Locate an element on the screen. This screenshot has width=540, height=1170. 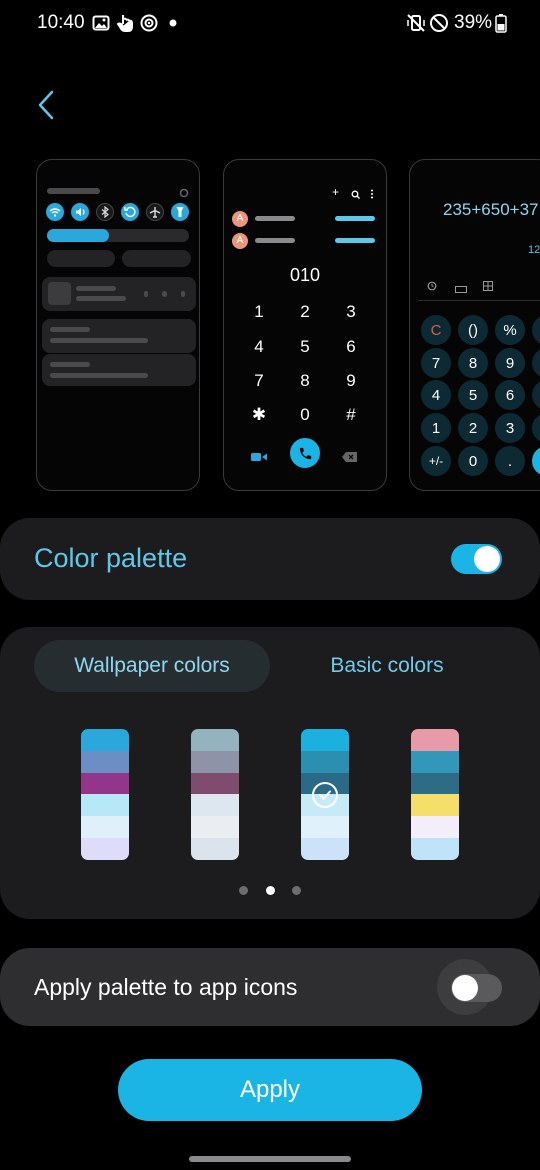
app-icons-card: Apply palette to app icons is located at coordinates (270, 987).